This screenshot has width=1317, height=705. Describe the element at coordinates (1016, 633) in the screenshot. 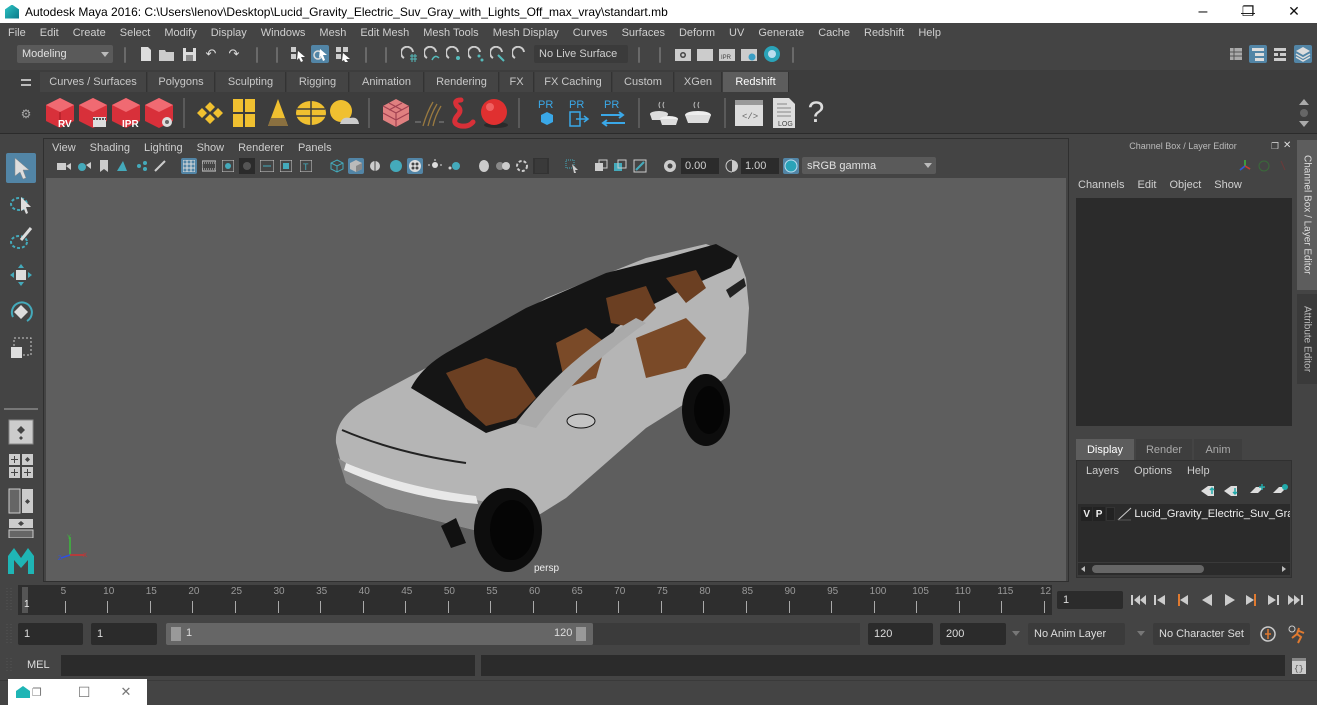

I see `chevron-down-icon` at that location.